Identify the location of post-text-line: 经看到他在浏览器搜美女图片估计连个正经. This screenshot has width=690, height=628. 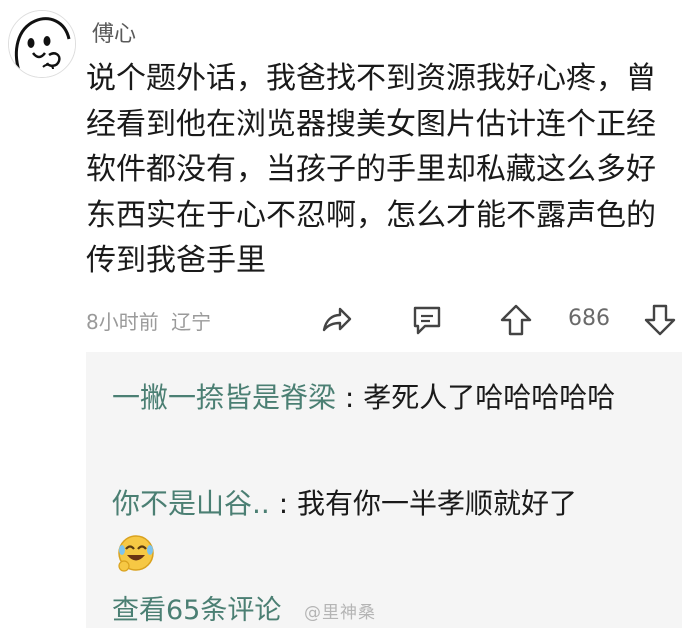
(371, 124).